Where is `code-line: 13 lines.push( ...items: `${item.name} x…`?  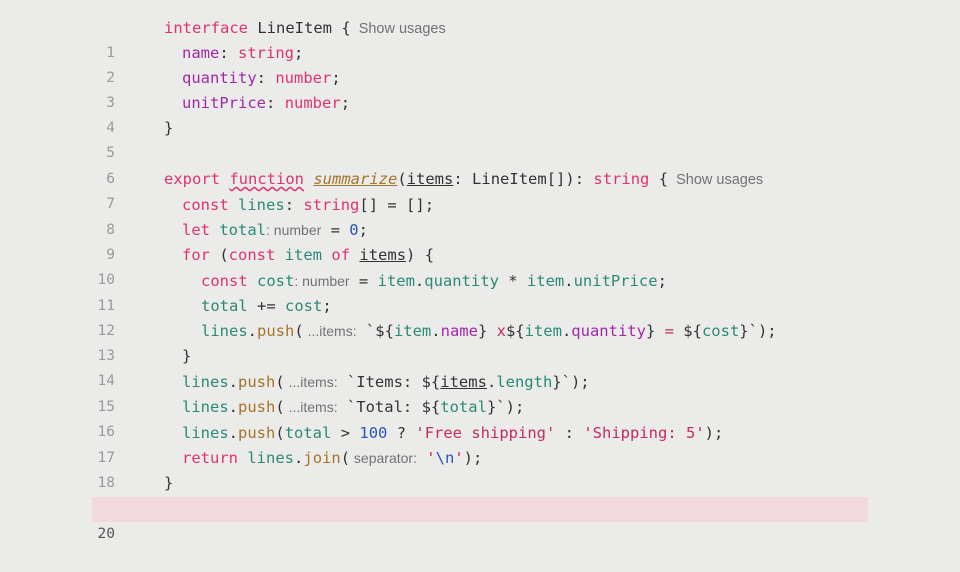 code-line: 13 lines.push( ...items: `${item.name} x… is located at coordinates (480, 341).